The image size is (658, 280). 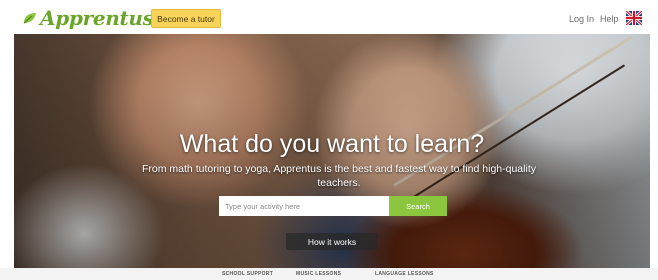 What do you see at coordinates (304, 206) in the screenshot?
I see `search-input` at bounding box center [304, 206].